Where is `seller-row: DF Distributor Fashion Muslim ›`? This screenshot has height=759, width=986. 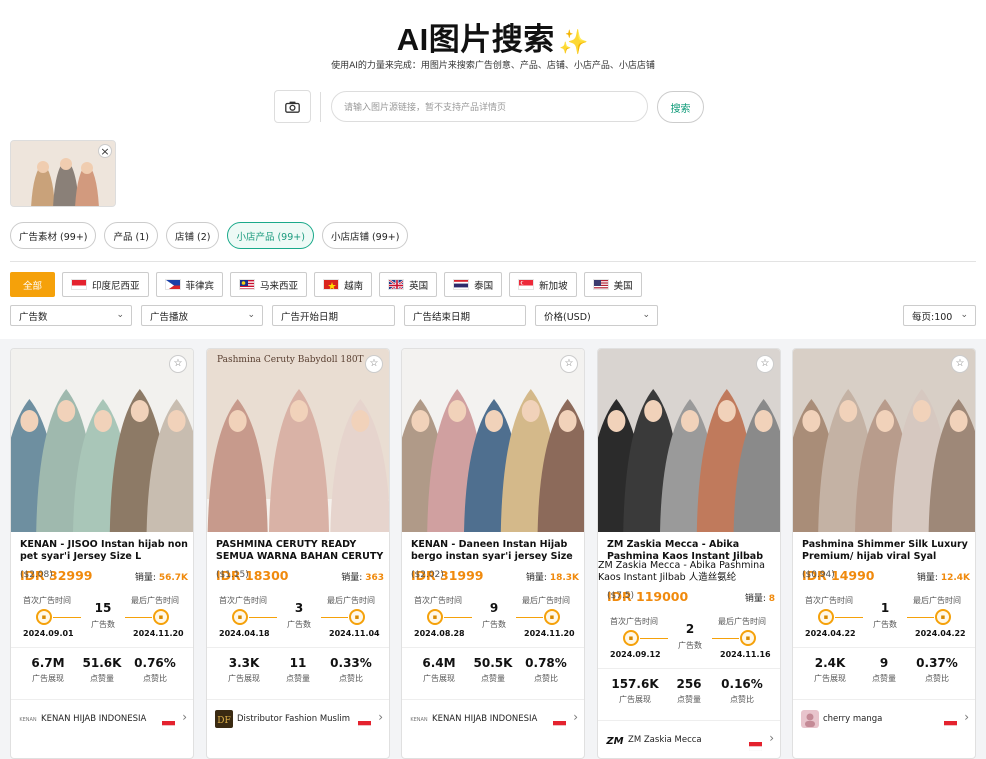
seller-row: DF Distributor Fashion Muslim › is located at coordinates (298, 716).